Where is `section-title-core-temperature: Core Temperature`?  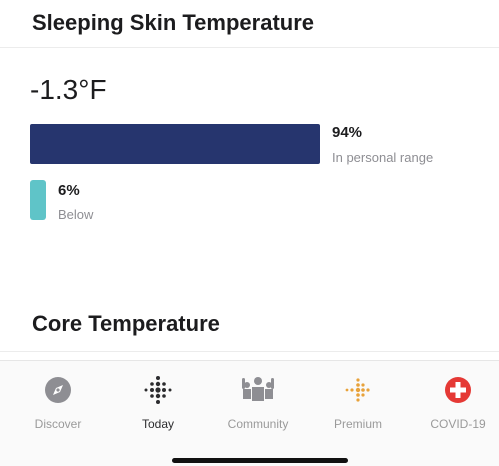 section-title-core-temperature: Core Temperature is located at coordinates (249, 329).